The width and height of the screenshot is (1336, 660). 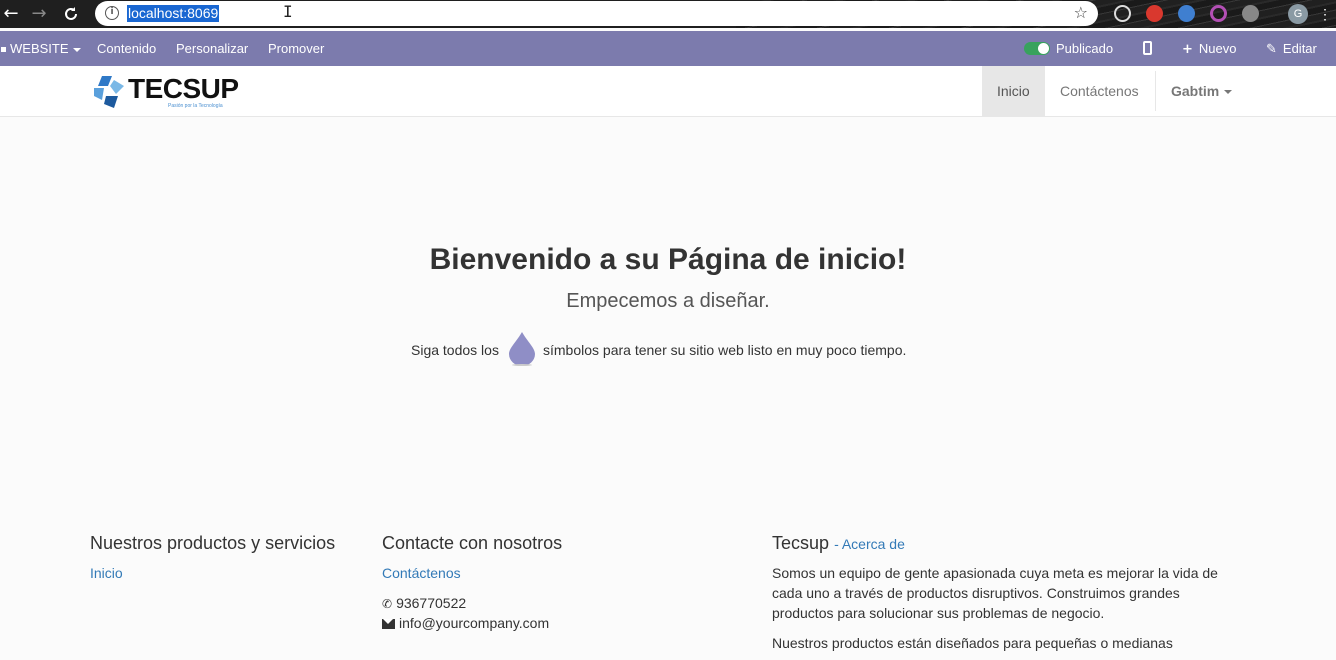 I want to click on mobile-preview-icon, so click(x=1147, y=48).